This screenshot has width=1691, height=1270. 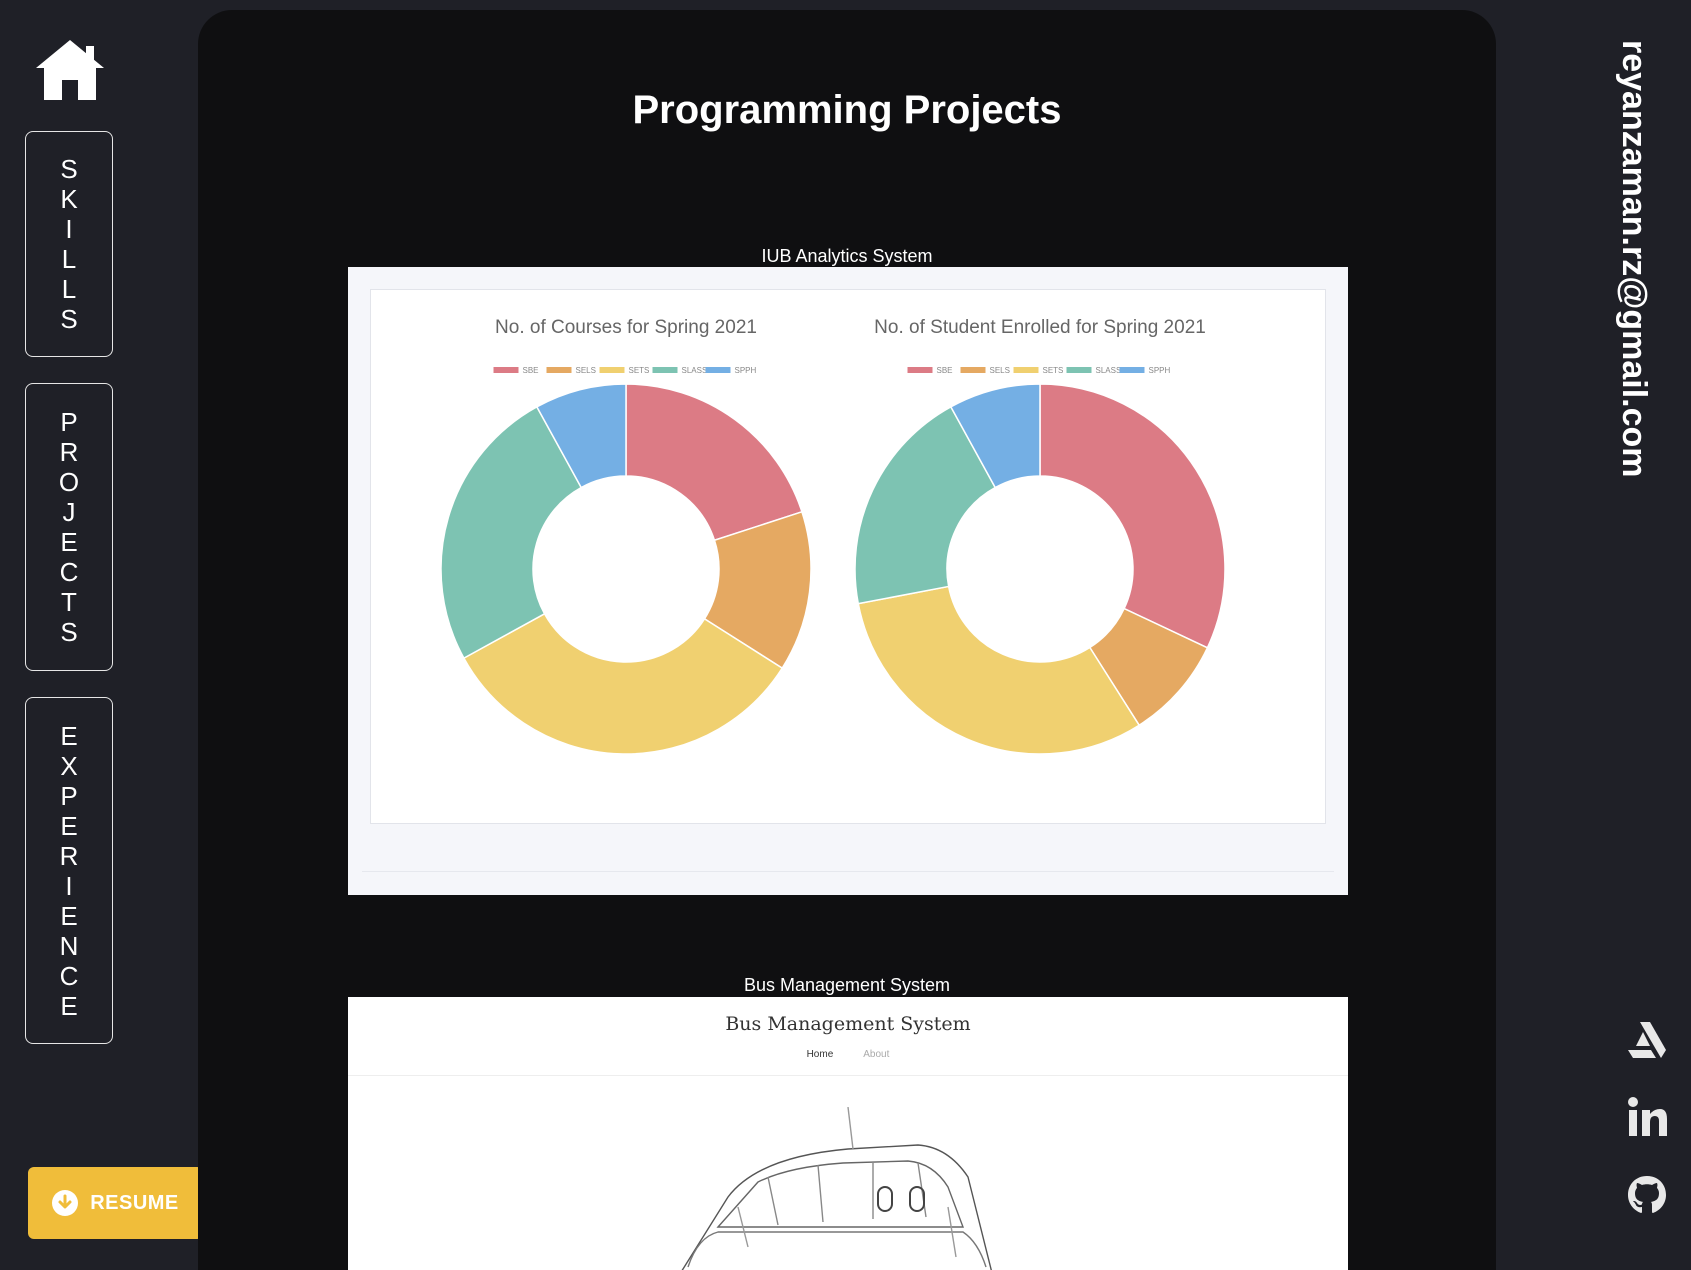 What do you see at coordinates (1647, 1039) in the screenshot?
I see `artstation-icon` at bounding box center [1647, 1039].